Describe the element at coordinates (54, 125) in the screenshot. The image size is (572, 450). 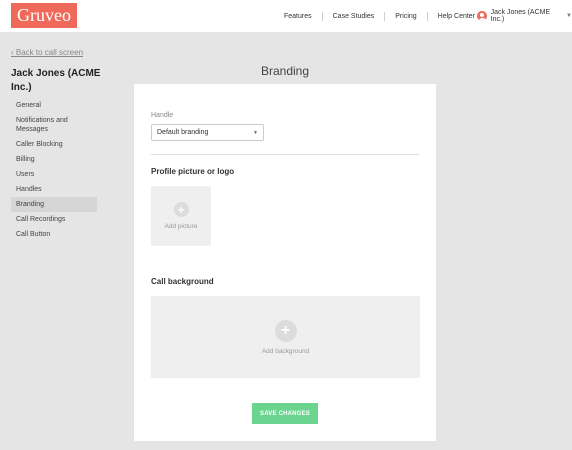
I see `sidebar-item-notifications: Notifications and Messages` at that location.